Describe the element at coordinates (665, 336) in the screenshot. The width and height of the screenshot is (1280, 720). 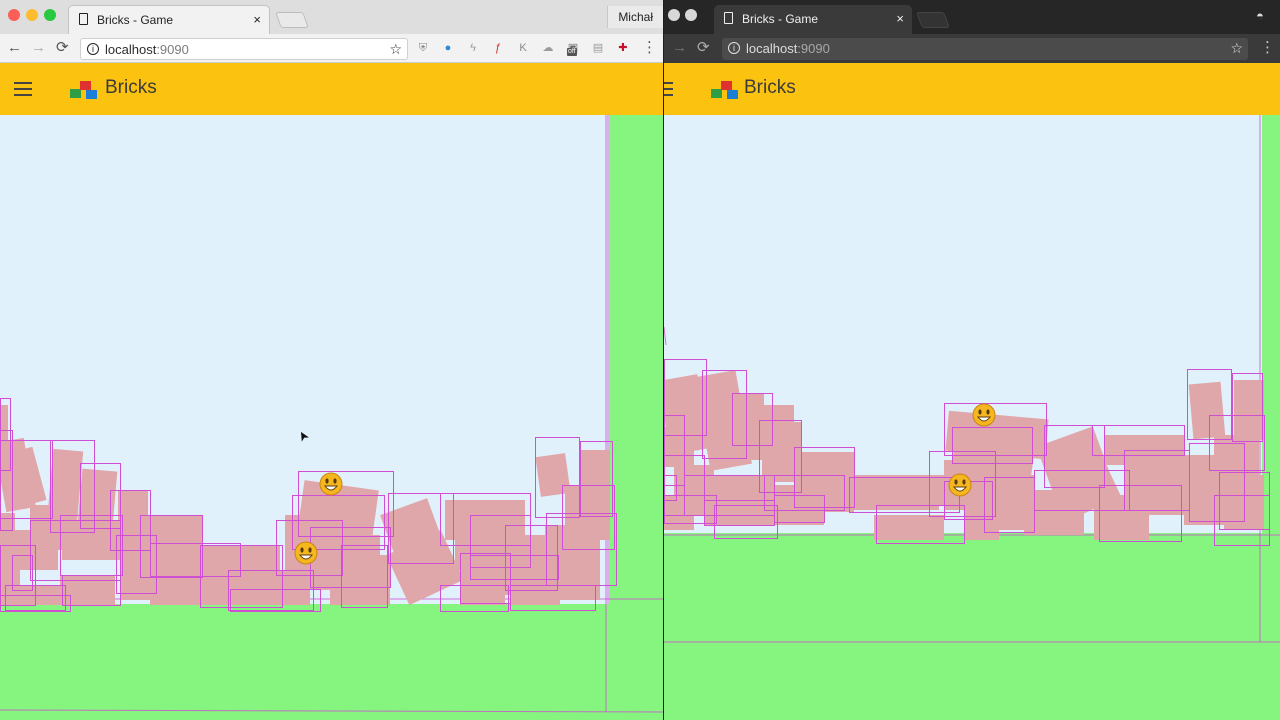
I see `boundary-line` at that location.